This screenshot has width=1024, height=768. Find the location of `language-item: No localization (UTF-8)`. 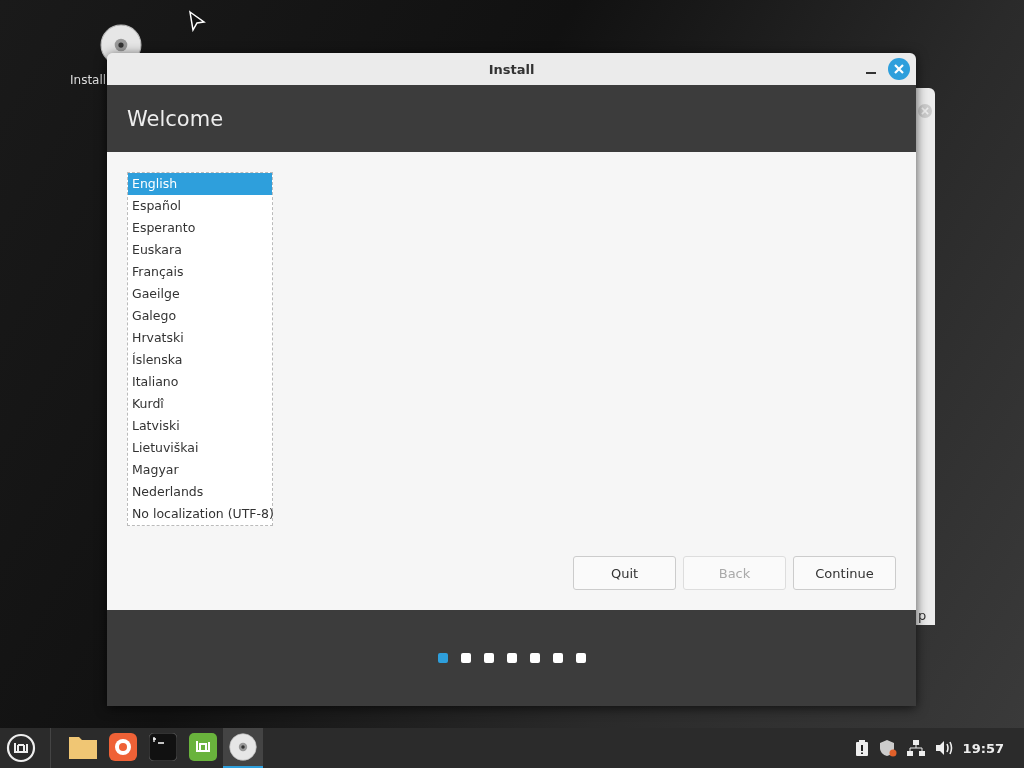

language-item: No localization (UTF-8) is located at coordinates (200, 514).